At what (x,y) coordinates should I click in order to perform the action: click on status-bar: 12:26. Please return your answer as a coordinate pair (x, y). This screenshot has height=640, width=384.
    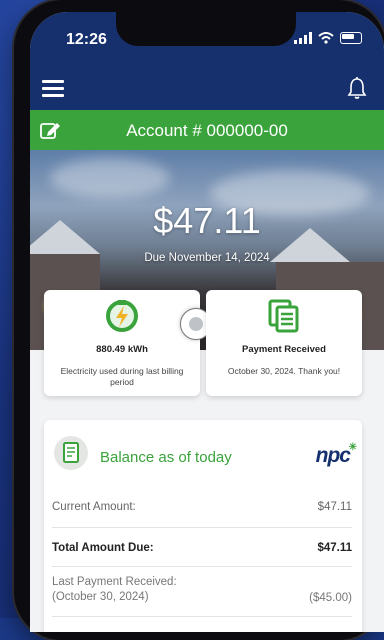
    Looking at the image, I should click on (207, 38).